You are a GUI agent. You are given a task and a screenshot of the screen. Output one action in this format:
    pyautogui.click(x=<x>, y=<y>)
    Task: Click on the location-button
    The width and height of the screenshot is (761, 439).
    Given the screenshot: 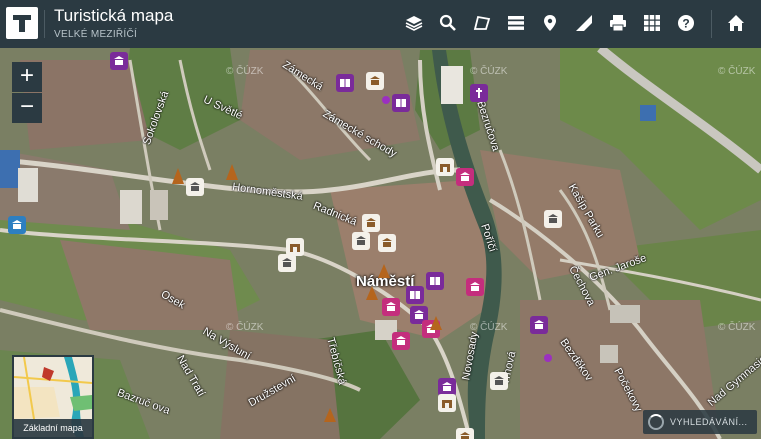 What is the action you would take?
    pyautogui.click(x=550, y=23)
    